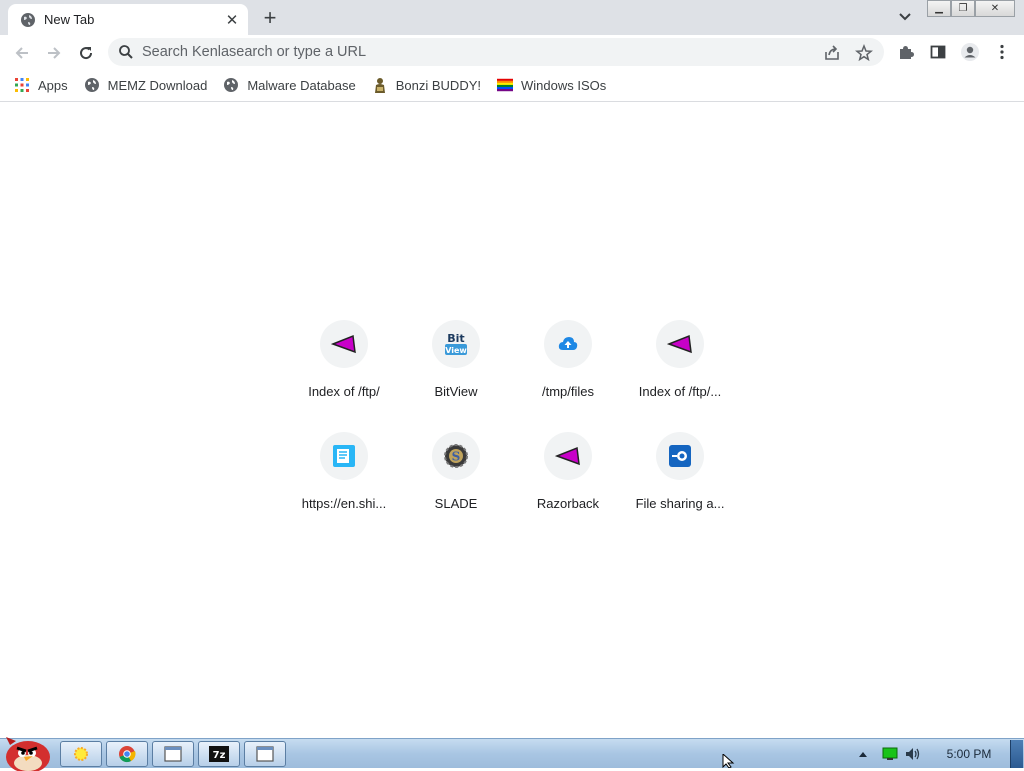  Describe the element at coordinates (963, 8) in the screenshot. I see `maximize-button: ❐` at that location.